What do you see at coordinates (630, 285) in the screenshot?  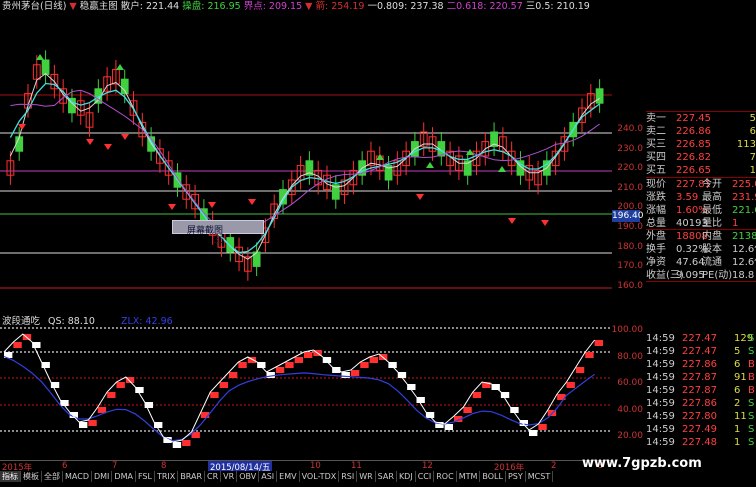 I see `price-axis-label: 160.0` at bounding box center [630, 285].